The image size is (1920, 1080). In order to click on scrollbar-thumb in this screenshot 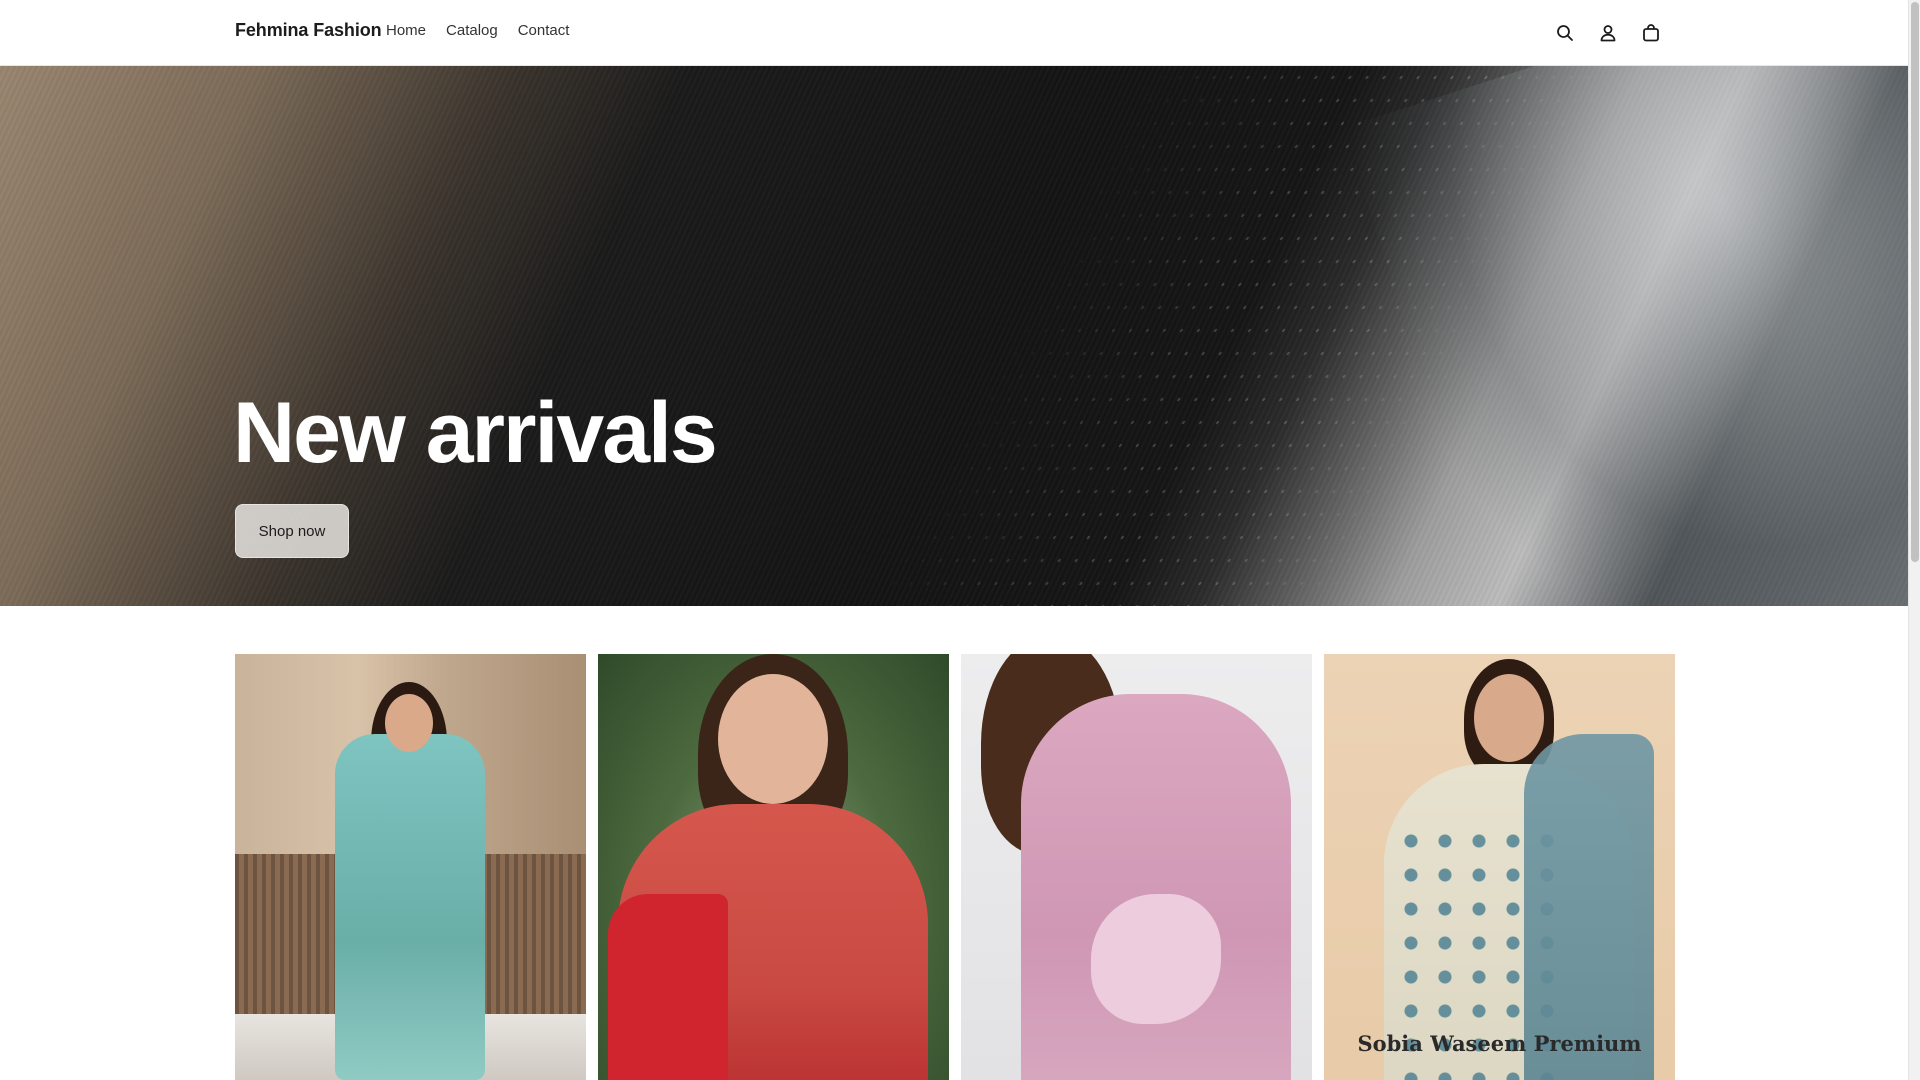, I will do `click(1915, 282)`.